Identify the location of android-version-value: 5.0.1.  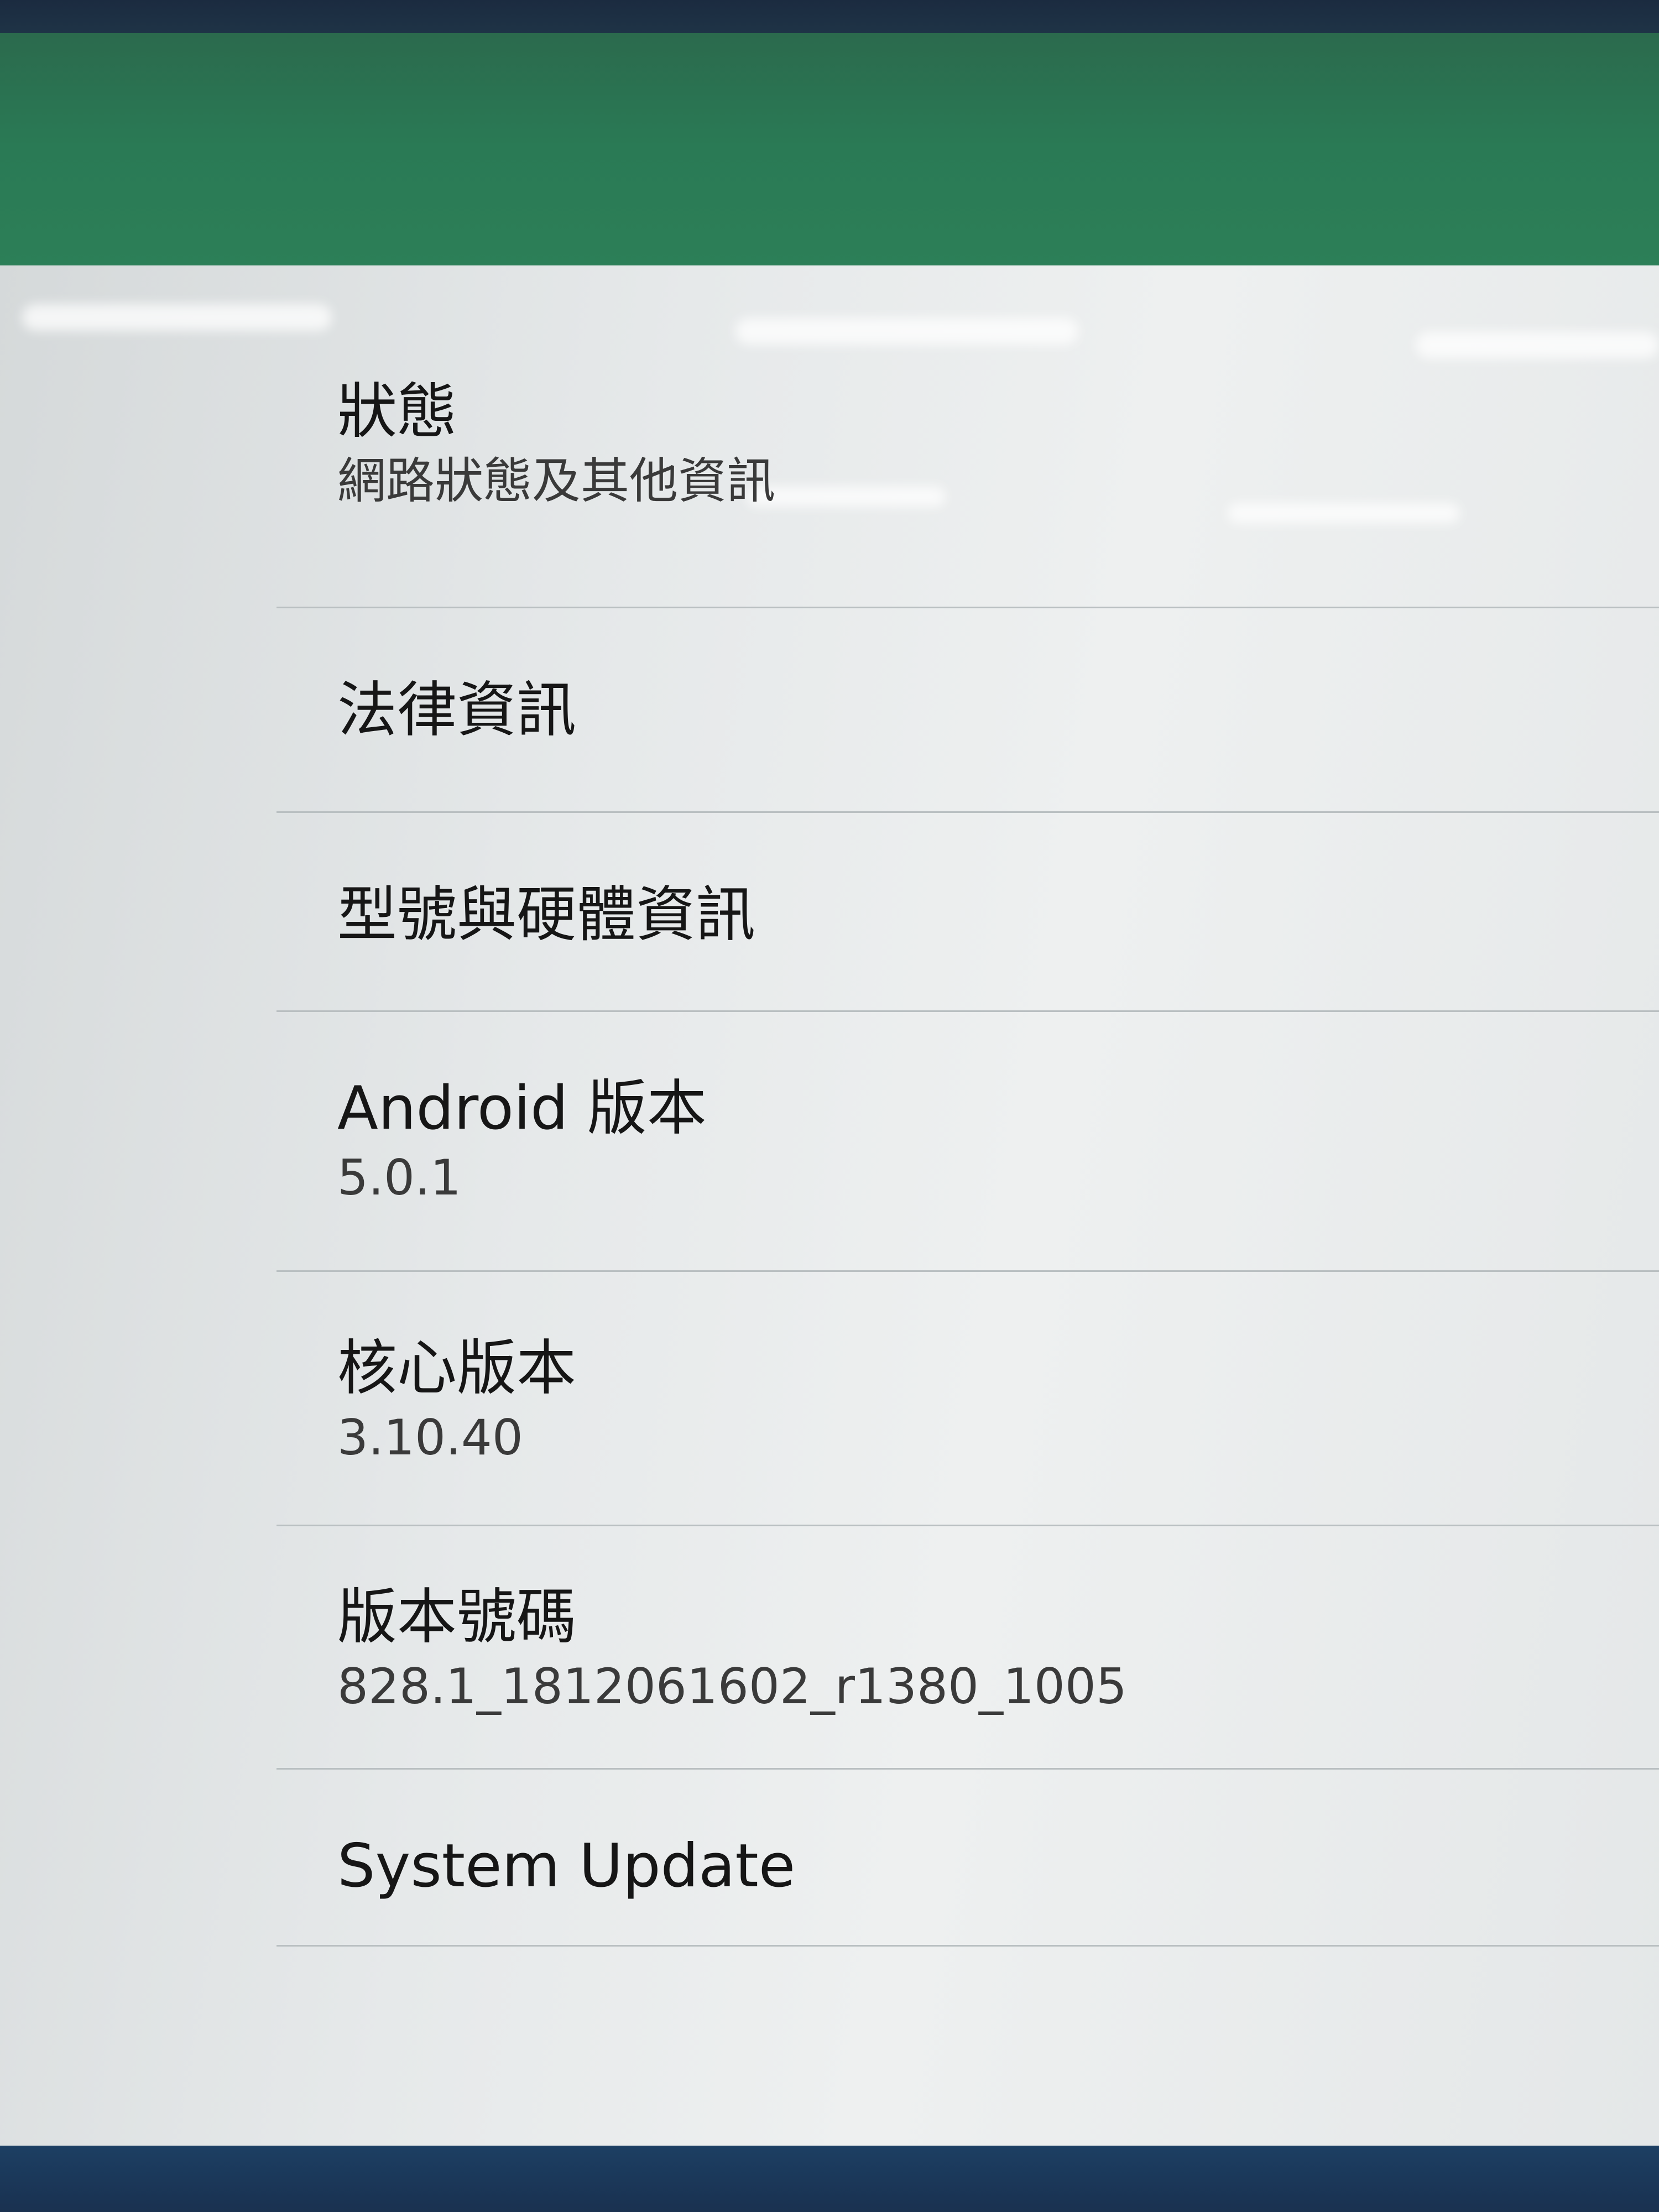
(399, 1177).